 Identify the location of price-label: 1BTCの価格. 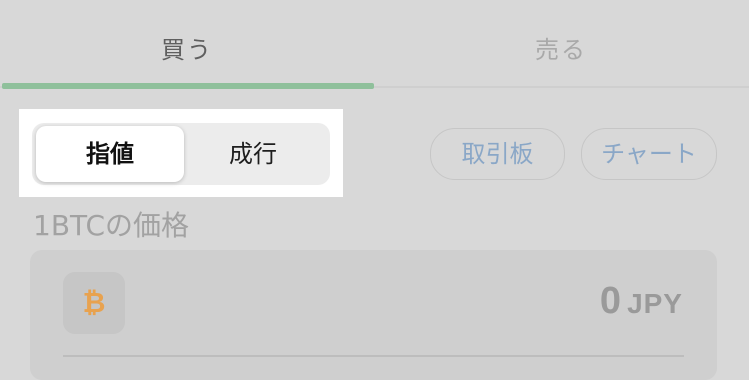
(111, 225).